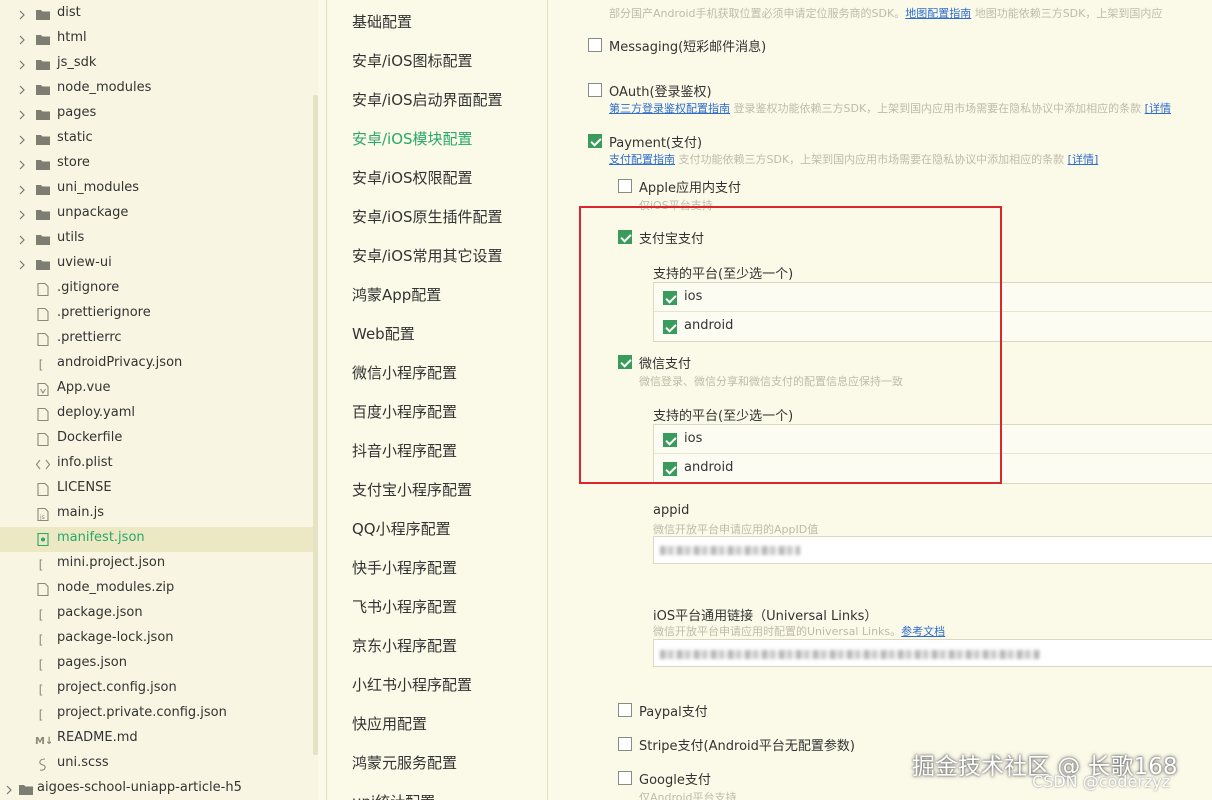 Image resolution: width=1212 pixels, height=800 pixels. I want to click on file-tree-item-label: package-lock.json, so click(115, 637).